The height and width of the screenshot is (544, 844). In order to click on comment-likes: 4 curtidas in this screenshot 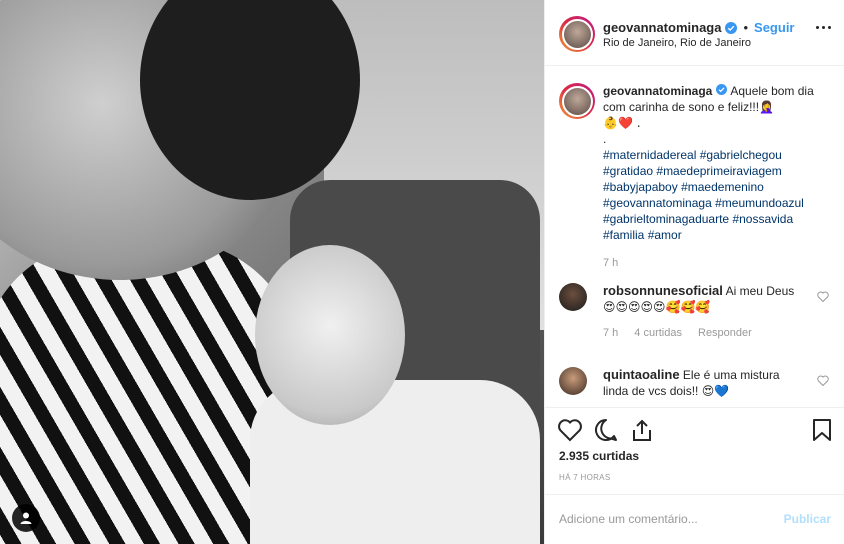, I will do `click(658, 333)`.